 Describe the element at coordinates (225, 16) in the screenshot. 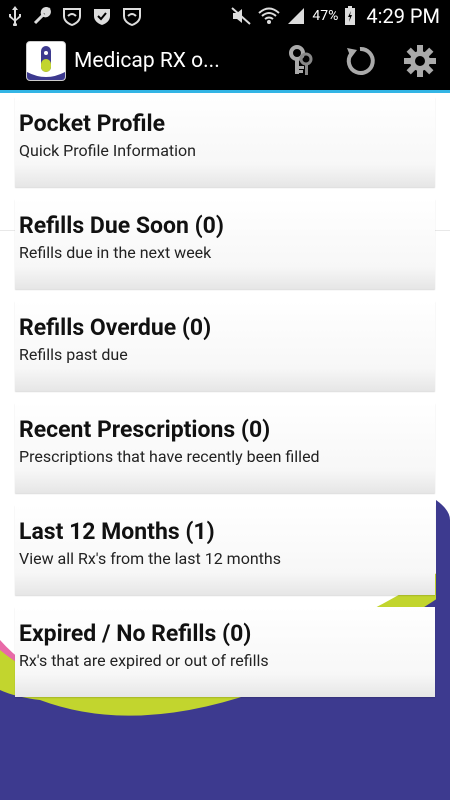

I see `status-bar: 47% 4:29 PM` at that location.